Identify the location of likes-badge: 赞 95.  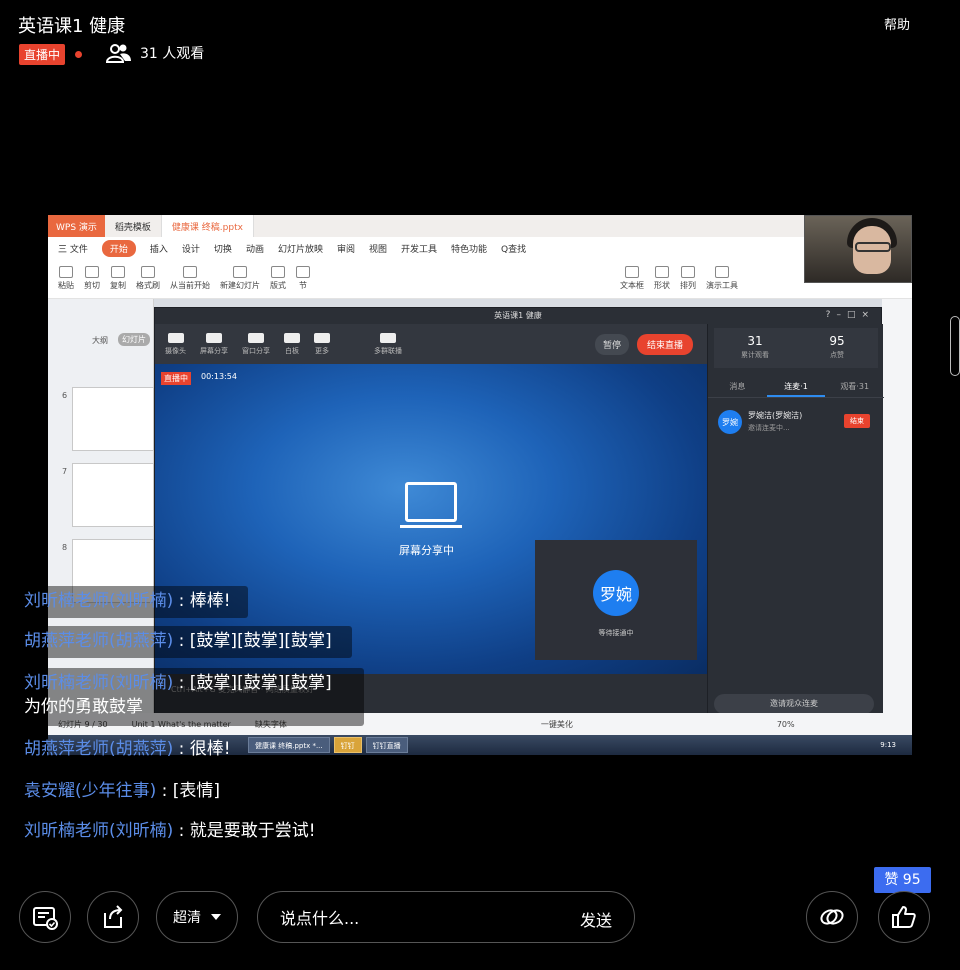
(902, 880).